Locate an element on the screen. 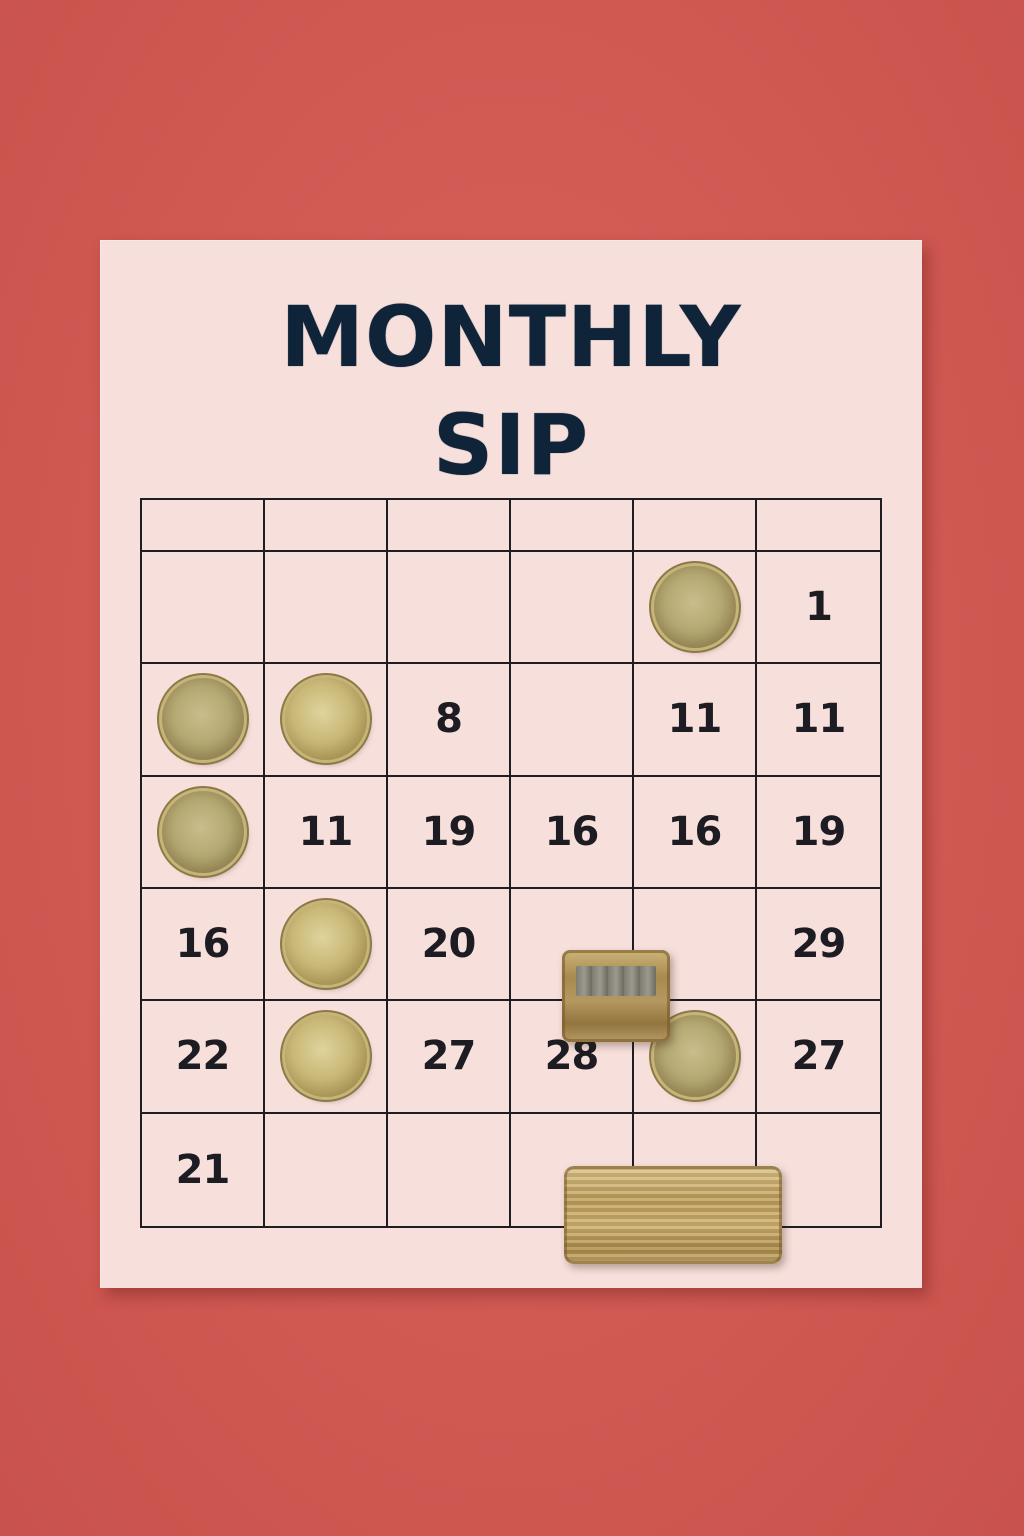 This screenshot has width=1024, height=1536. day-number: 1 is located at coordinates (819, 607).